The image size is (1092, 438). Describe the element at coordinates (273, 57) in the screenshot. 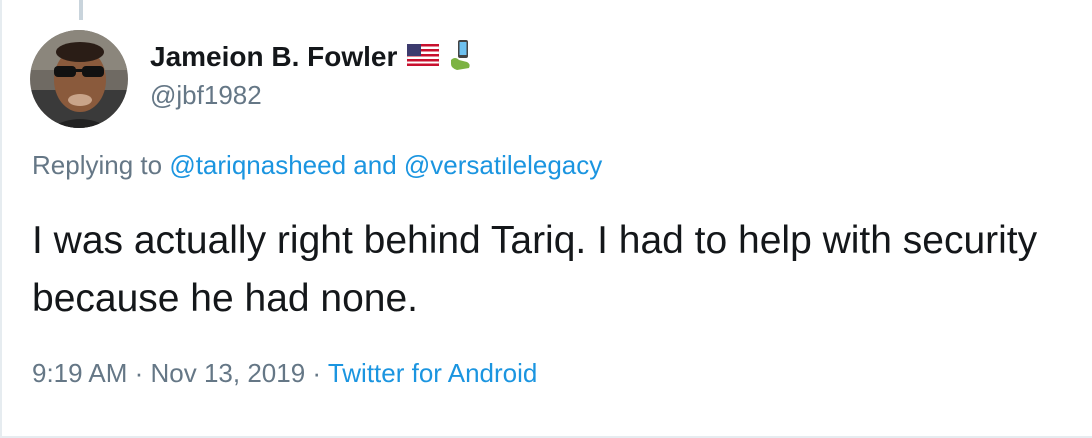

I see `display-name: Jameion B. Fowler` at that location.